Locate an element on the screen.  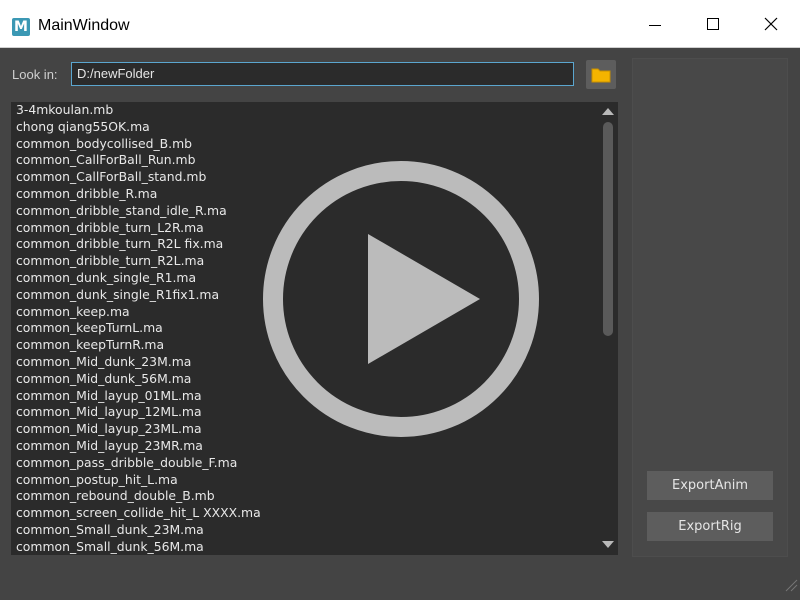
file-list-item: chong qiang55OK.ma is located at coordinates (314, 127).